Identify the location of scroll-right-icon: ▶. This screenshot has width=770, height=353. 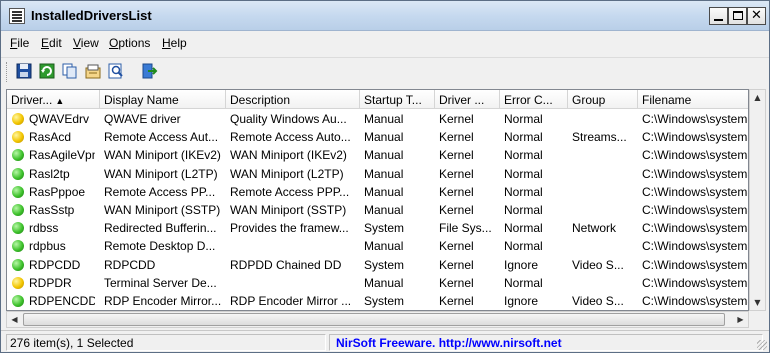
(740, 319).